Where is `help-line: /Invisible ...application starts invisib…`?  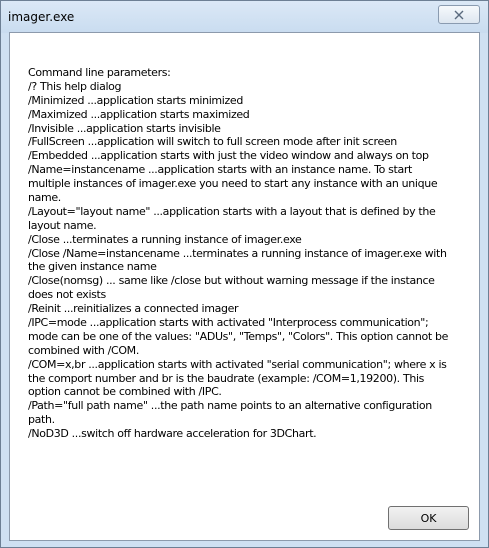 help-line: /Invisible ...application starts invisib… is located at coordinates (124, 128).